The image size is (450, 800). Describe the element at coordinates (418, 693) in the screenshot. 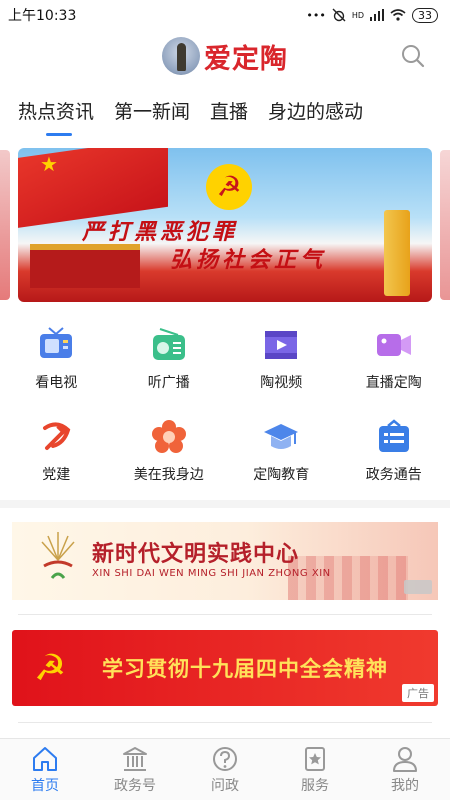

I see `ad-label: 广告` at that location.